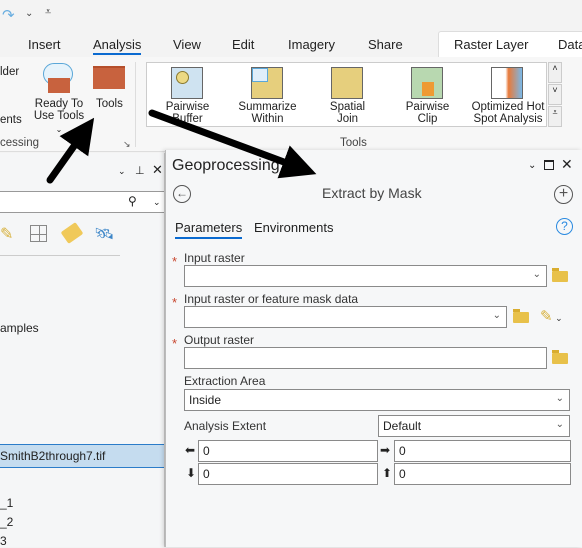  Describe the element at coordinates (232, 144) in the screenshot. I see `arrow-to-tool-title` at that location.